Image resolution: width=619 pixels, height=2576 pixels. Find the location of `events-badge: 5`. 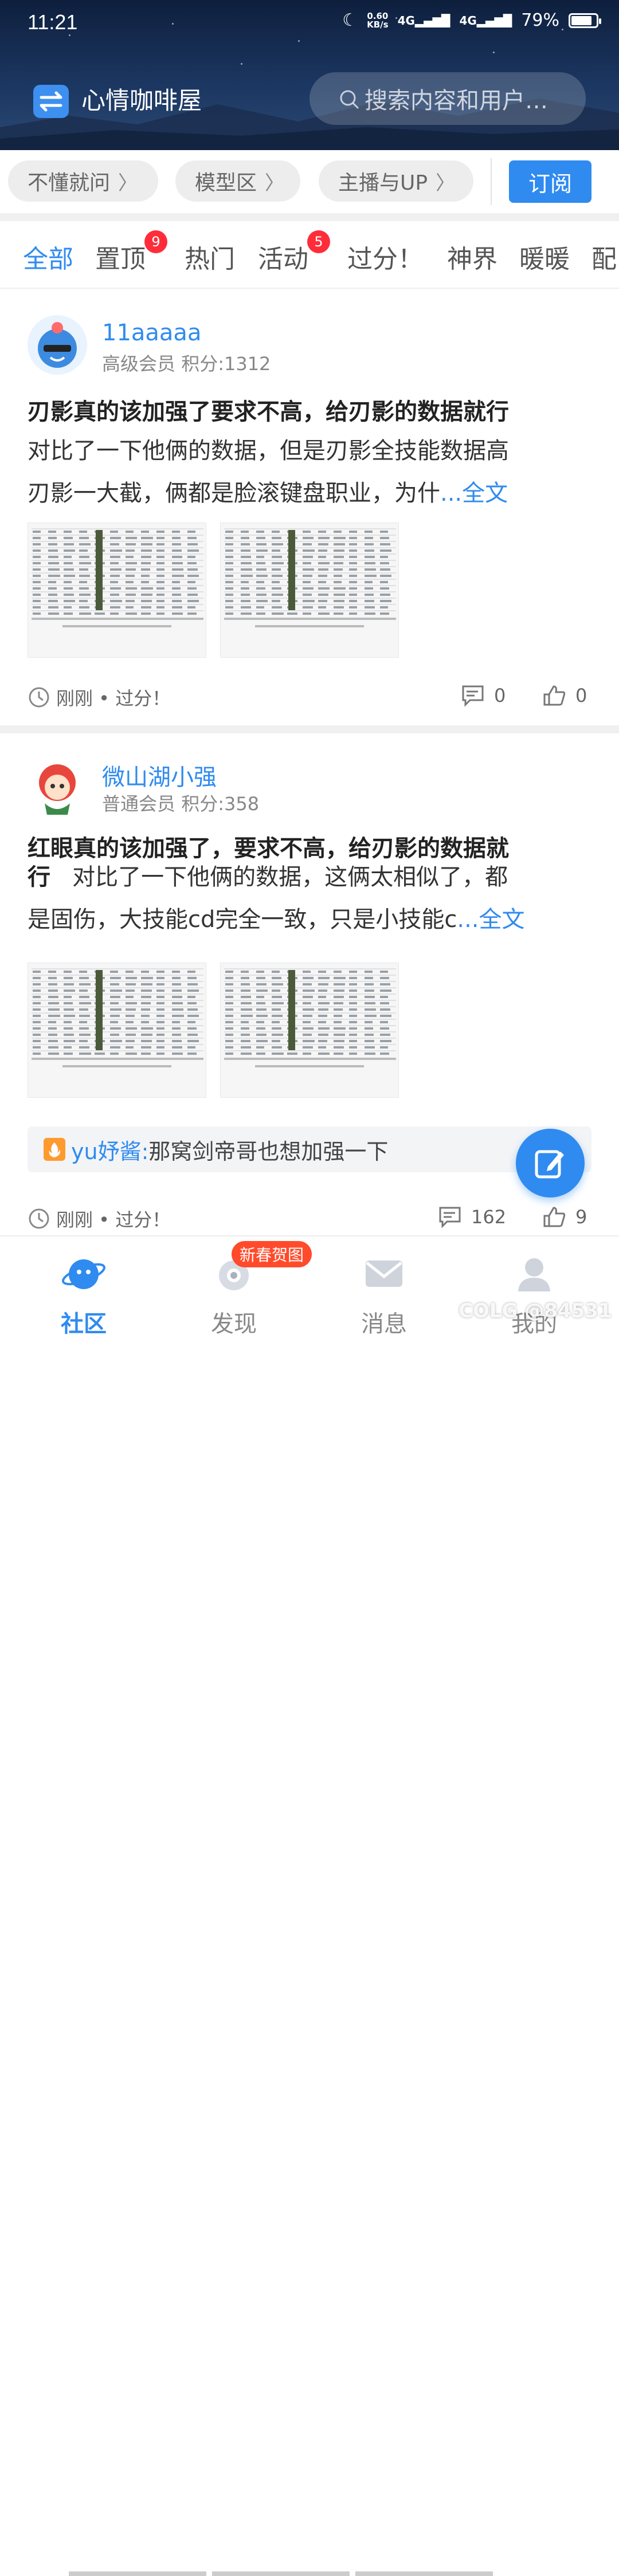

events-badge: 5 is located at coordinates (318, 242).